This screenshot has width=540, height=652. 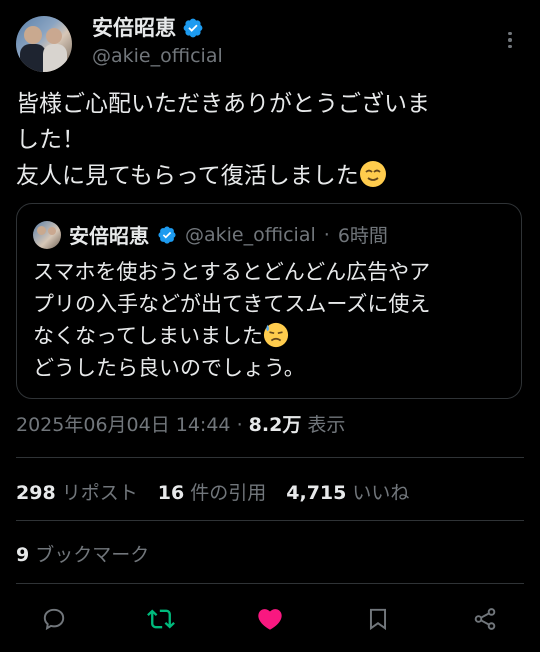 I want to click on view-count: 8.2万, so click(x=275, y=425).